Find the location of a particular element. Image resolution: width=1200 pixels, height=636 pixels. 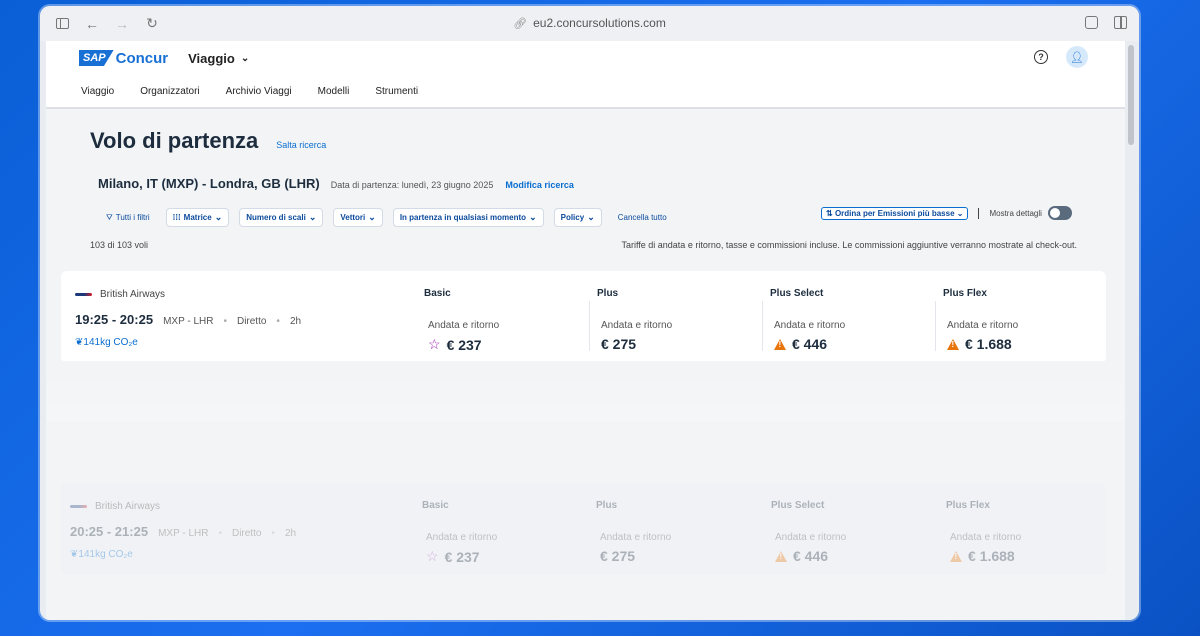

sort-dropdown: ⇅ Ordina per Emissioni più basse ⌄ is located at coordinates (895, 213).